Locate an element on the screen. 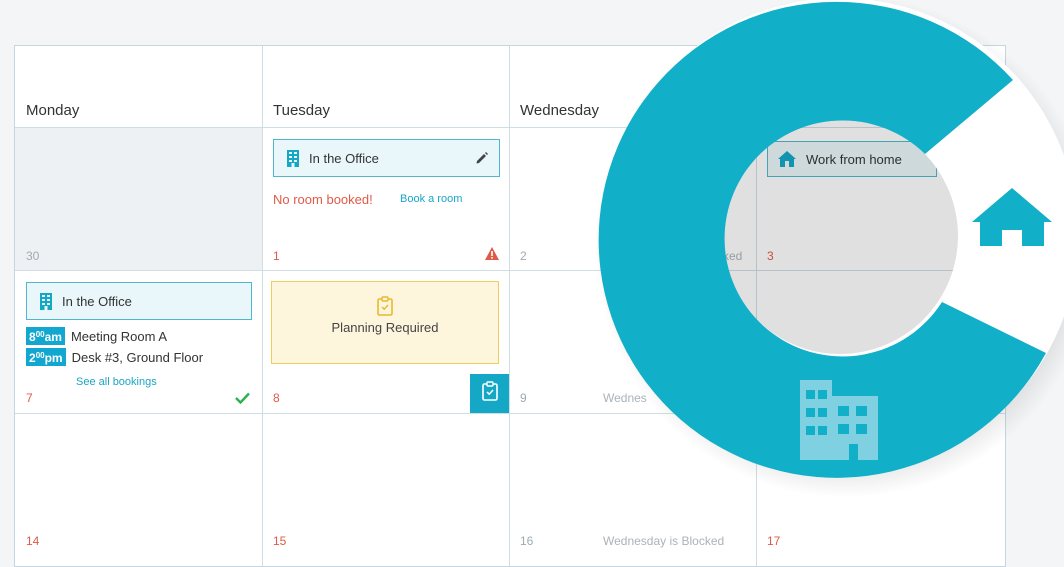 This screenshot has height=567, width=1064. date-number: 7 is located at coordinates (29, 398).